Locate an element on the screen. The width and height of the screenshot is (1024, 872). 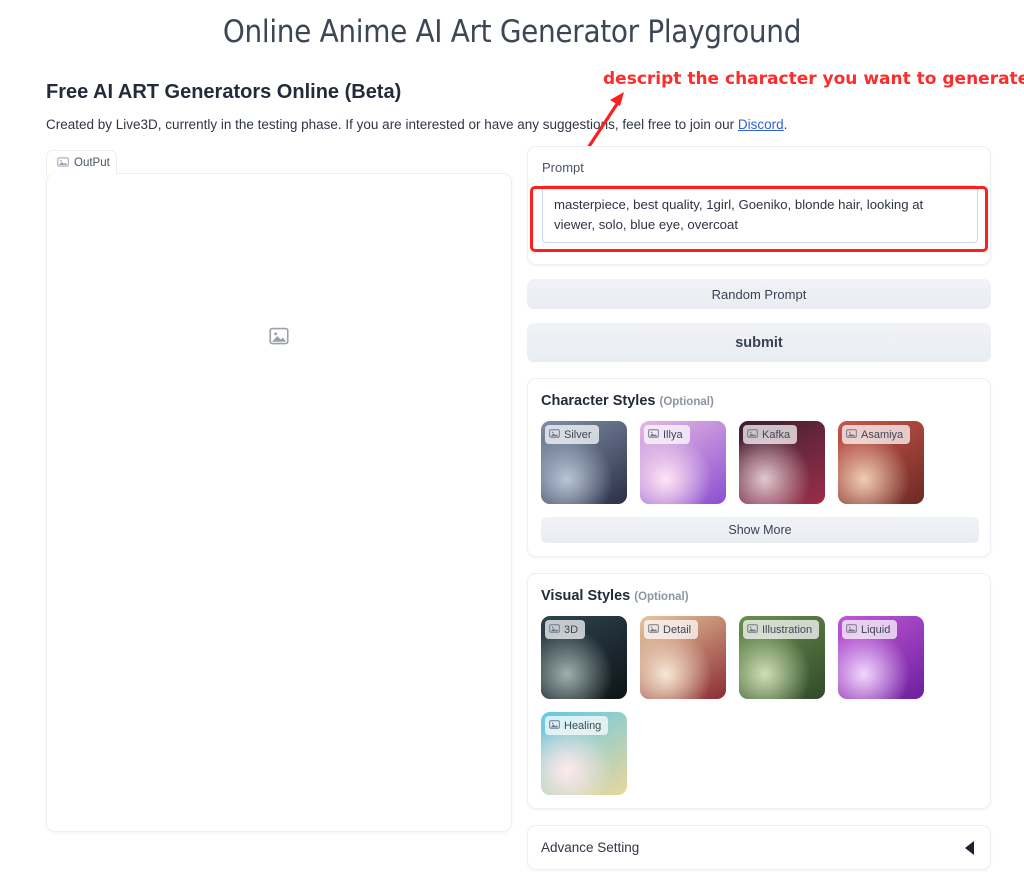
output-tab-label: OutPut is located at coordinates (92, 163).